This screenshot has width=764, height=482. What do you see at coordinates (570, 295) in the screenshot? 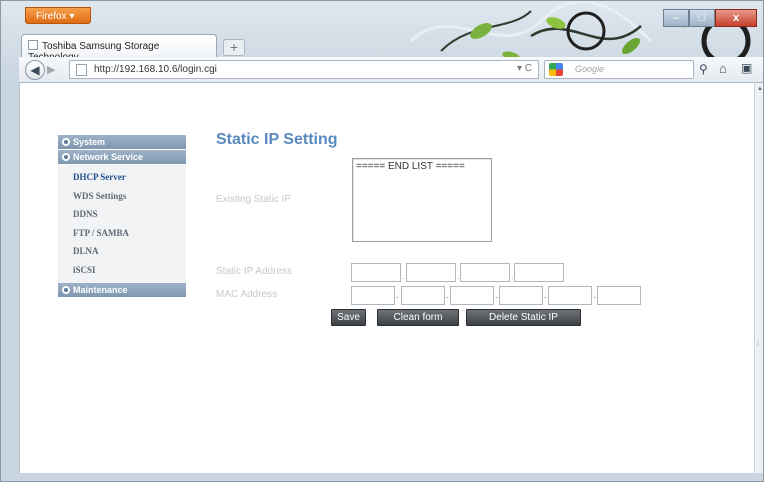
I see `mac-byte-5-input` at bounding box center [570, 295].